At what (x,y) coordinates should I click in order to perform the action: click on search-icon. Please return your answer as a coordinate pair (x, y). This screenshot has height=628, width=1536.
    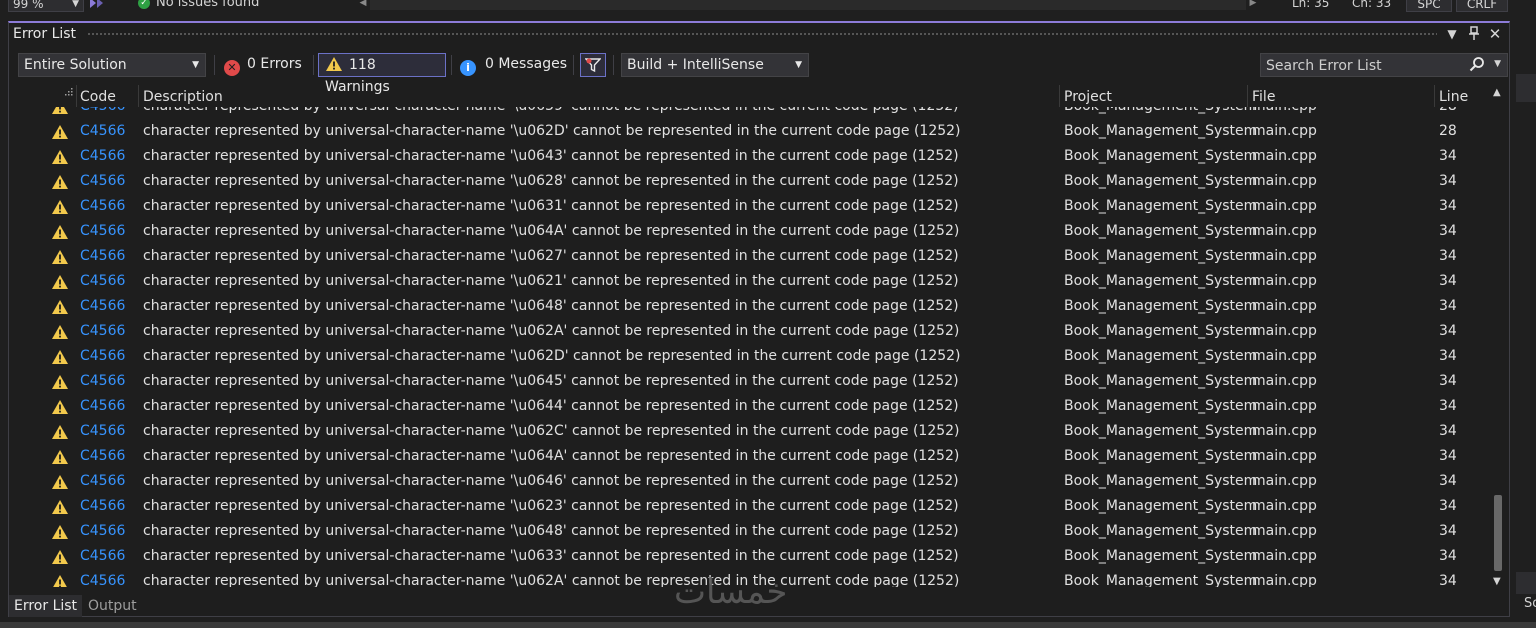
    Looking at the image, I should click on (1477, 64).